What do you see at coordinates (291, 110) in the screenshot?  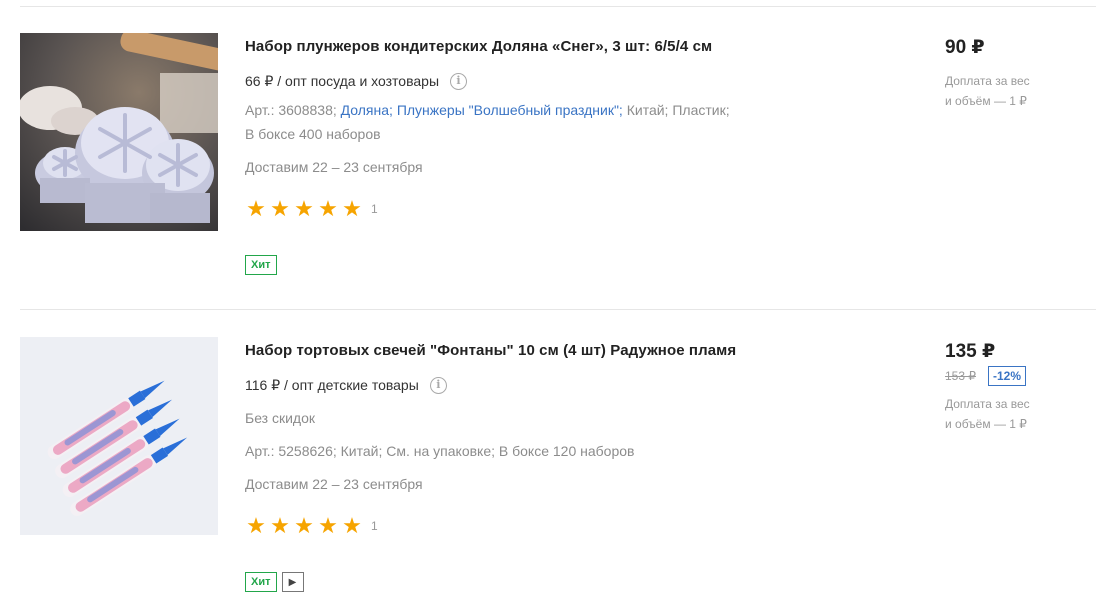 I see `article-number: Арт.: 3608838;` at bounding box center [291, 110].